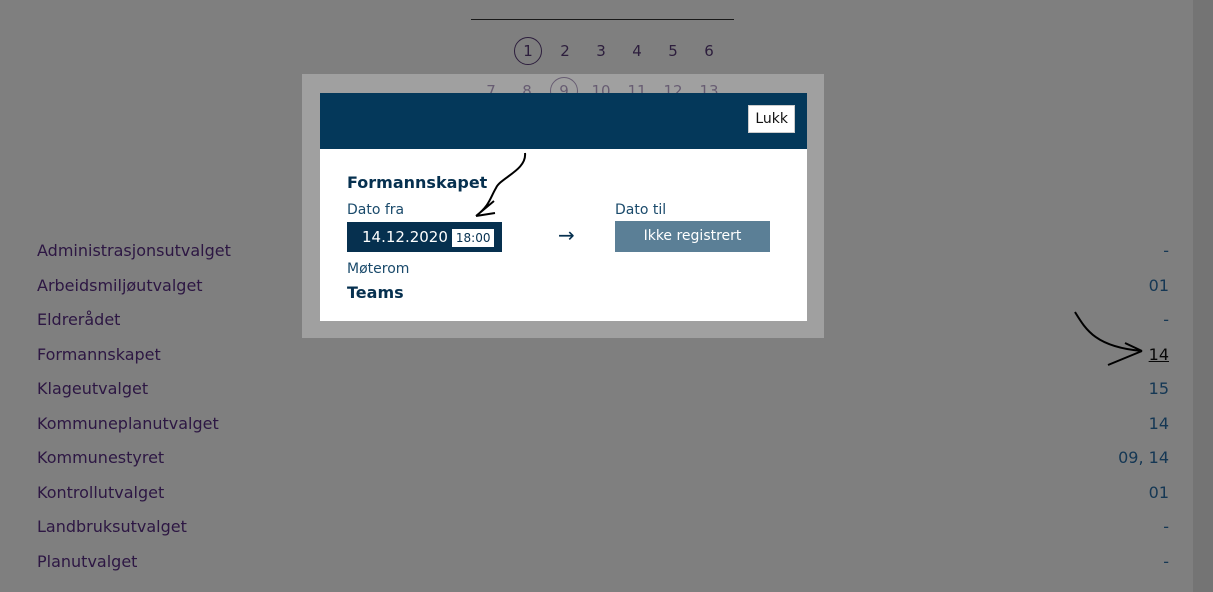  What do you see at coordinates (641, 210) in the screenshot?
I see `date-to-label: Dato til` at bounding box center [641, 210].